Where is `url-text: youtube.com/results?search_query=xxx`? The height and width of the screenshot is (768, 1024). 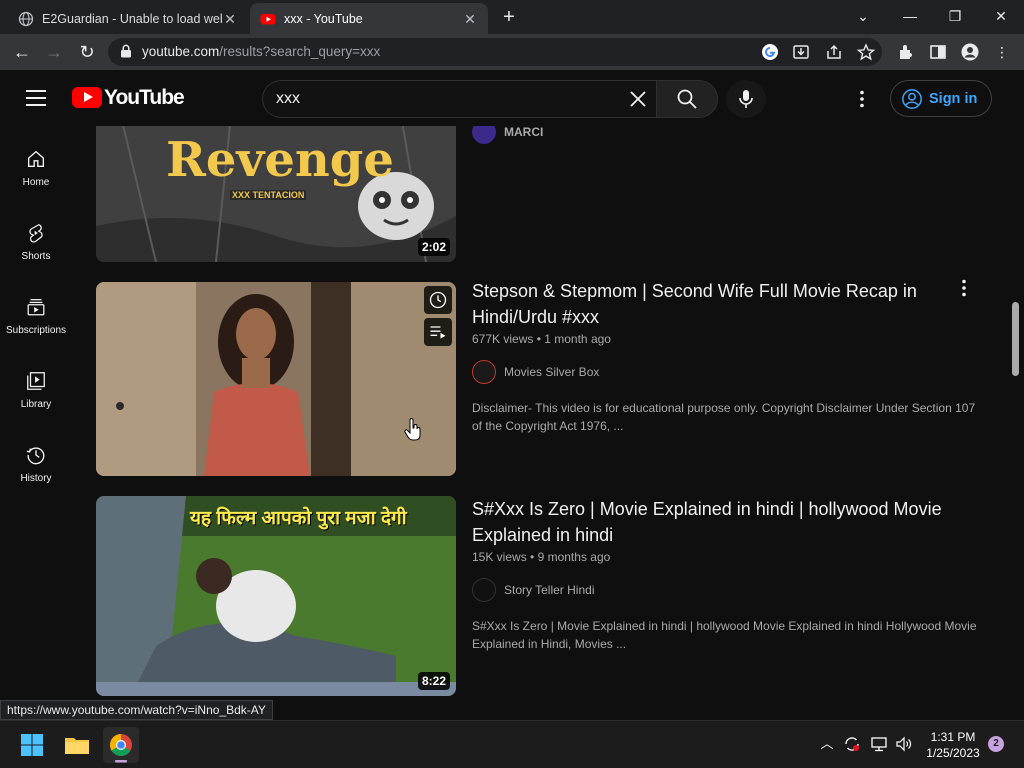
url-text: youtube.com/results?search_query=xxx is located at coordinates (261, 51).